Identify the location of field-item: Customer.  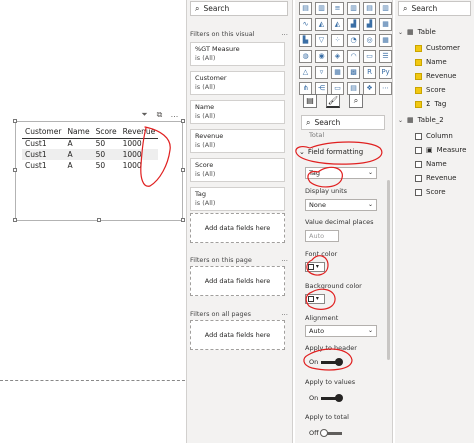
(437, 48).